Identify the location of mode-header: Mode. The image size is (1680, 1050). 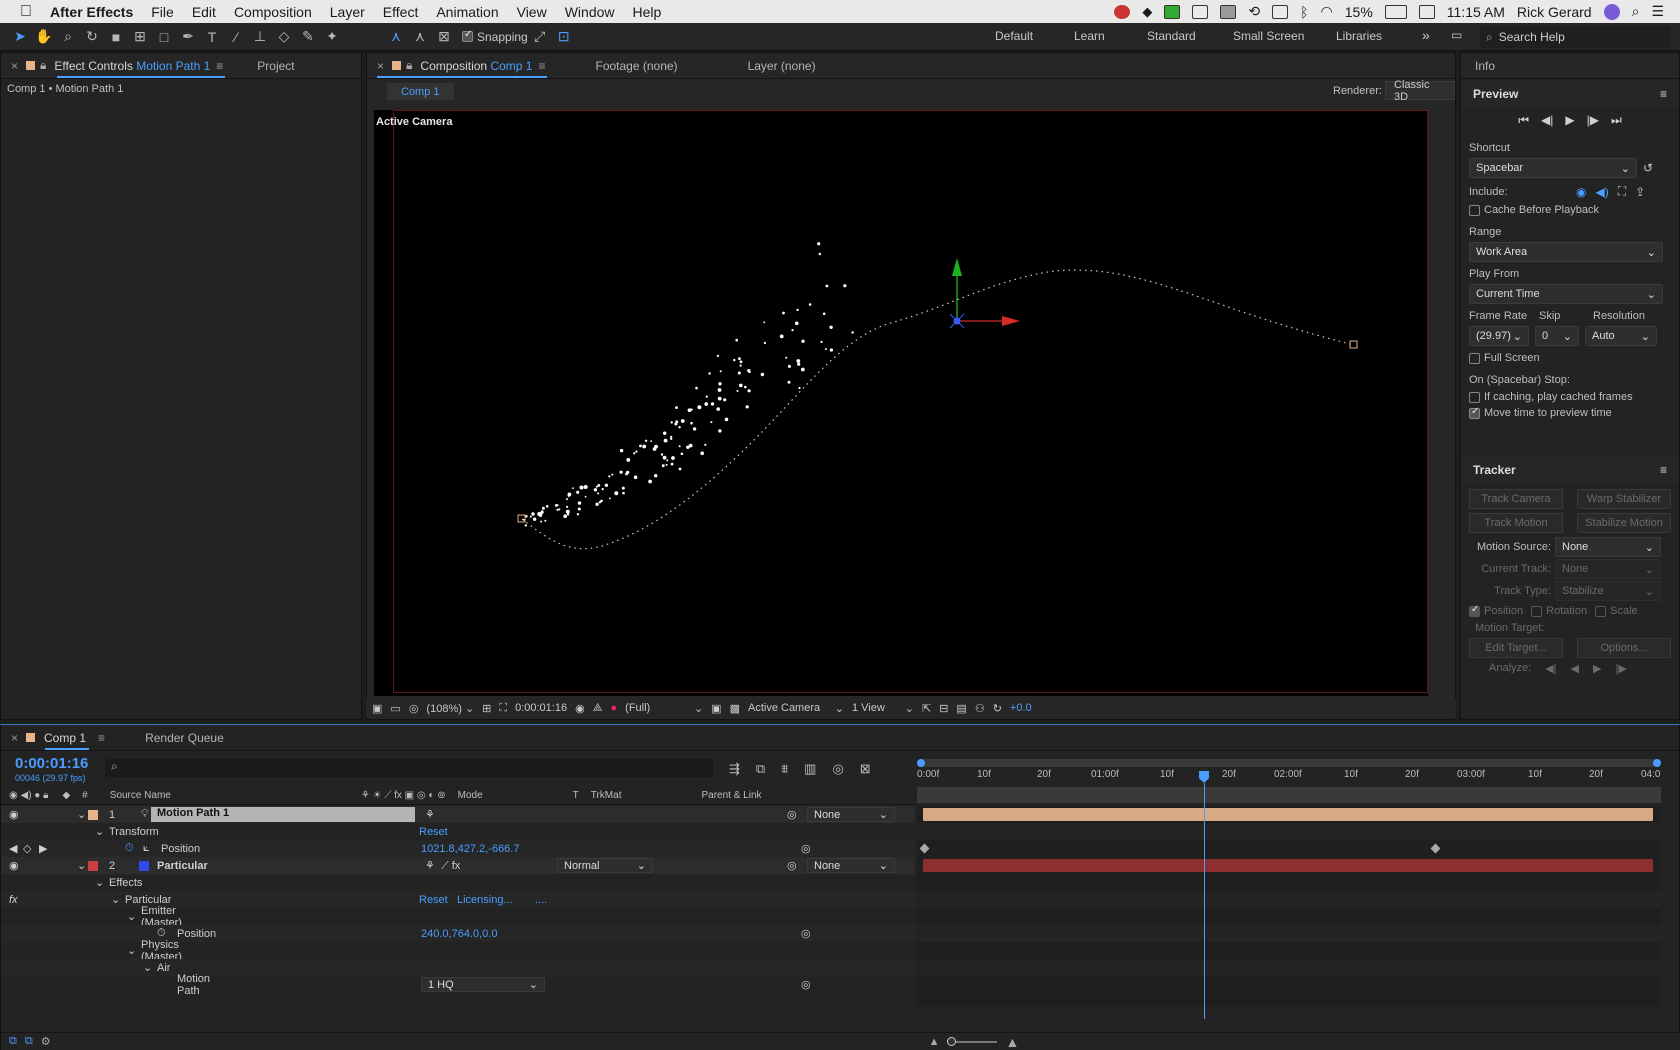
(470, 795).